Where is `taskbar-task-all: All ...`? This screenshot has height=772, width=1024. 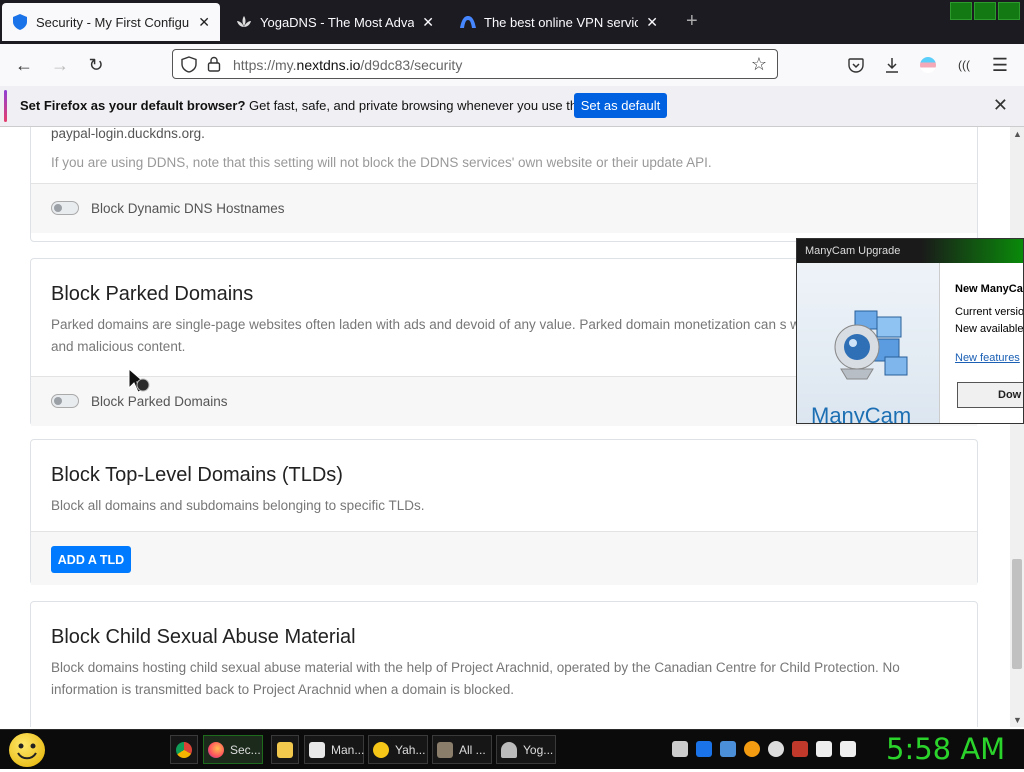
taskbar-task-all: All ... is located at coordinates (462, 749).